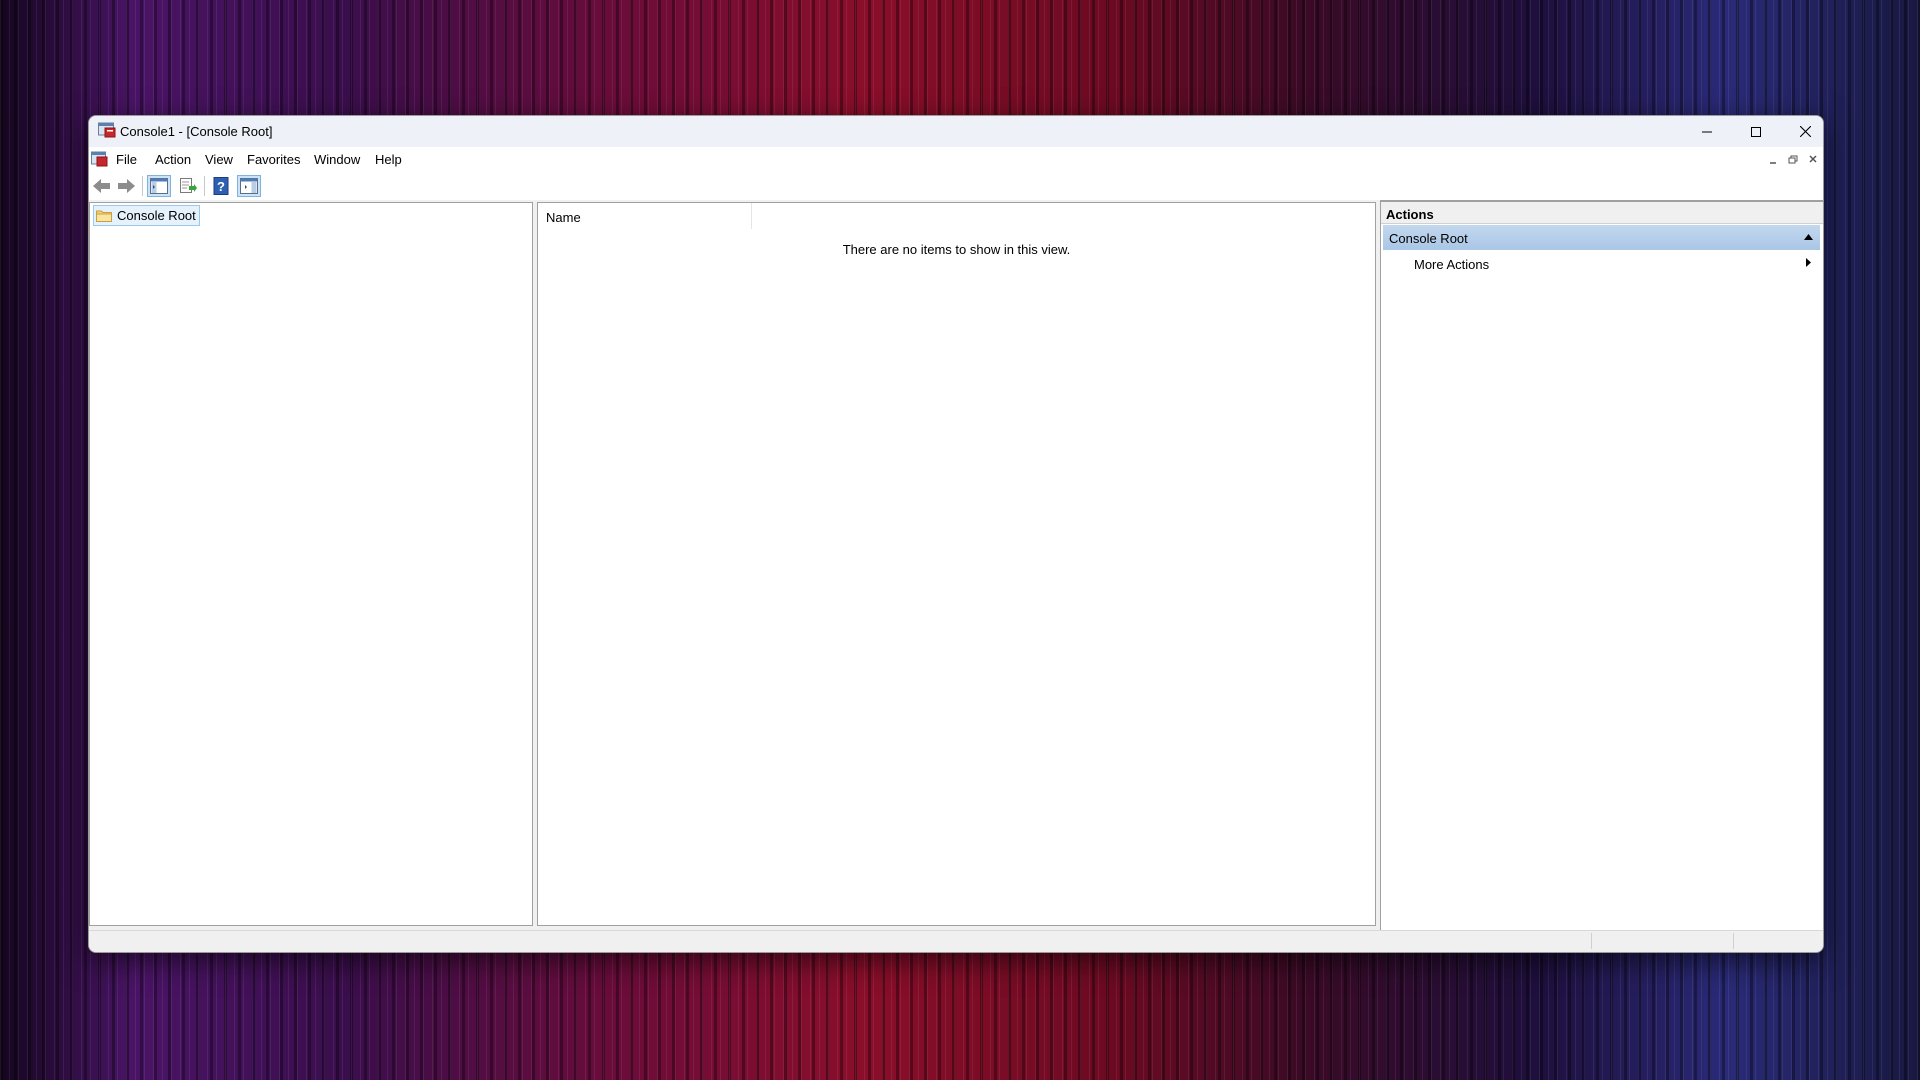  I want to click on export-list-button, so click(188, 186).